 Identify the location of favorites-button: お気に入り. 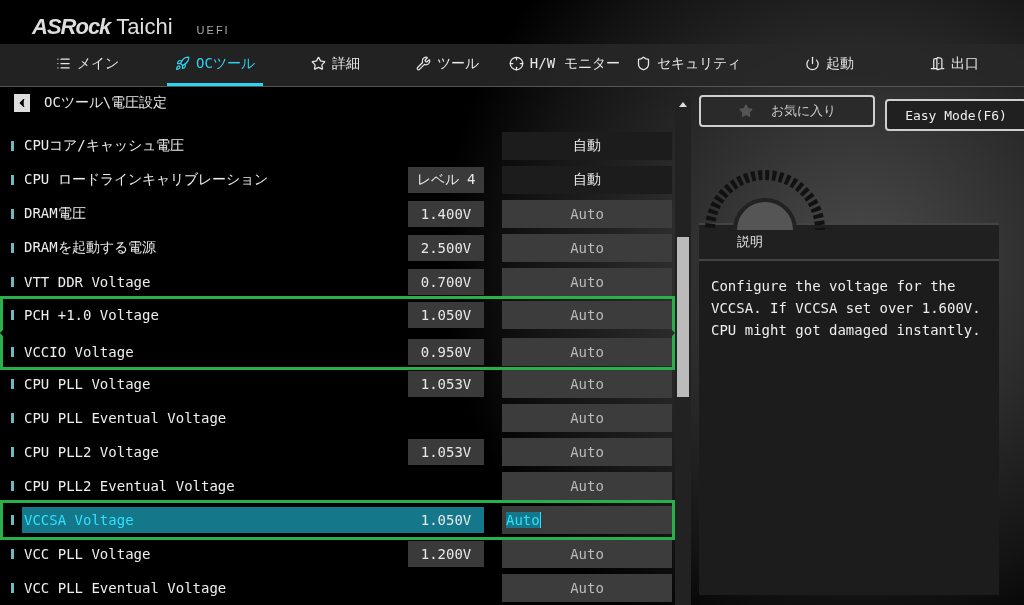
(787, 111).